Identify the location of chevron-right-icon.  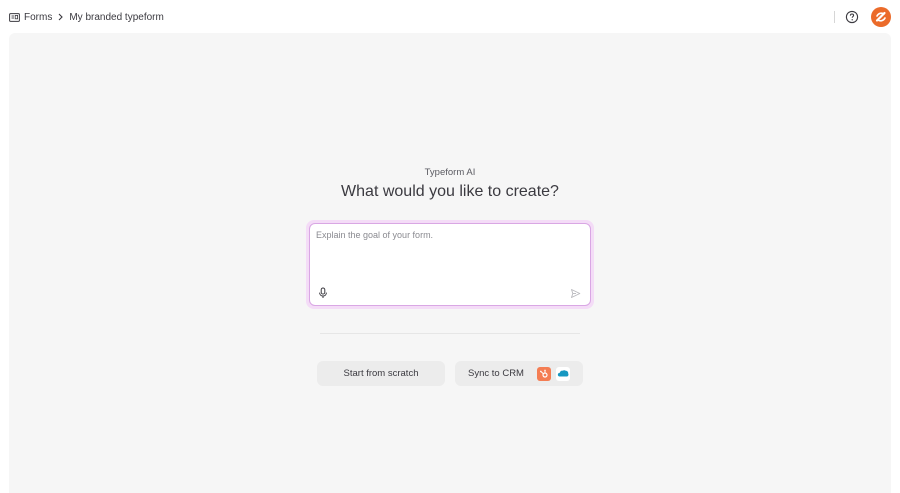
(61, 17).